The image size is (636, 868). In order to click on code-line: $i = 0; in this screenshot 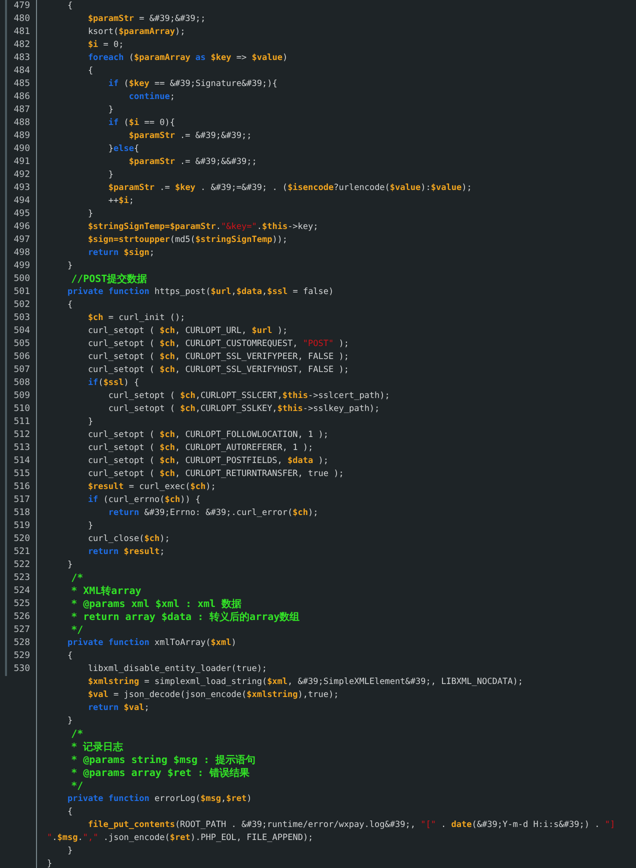, I will do `click(105, 45)`.